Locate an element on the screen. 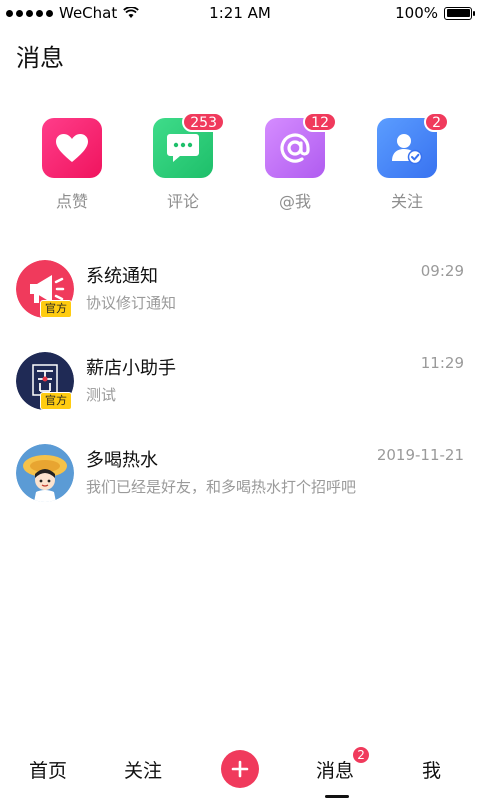 This screenshot has width=480, height=800. followers-tile: 2 is located at coordinates (413, 145).